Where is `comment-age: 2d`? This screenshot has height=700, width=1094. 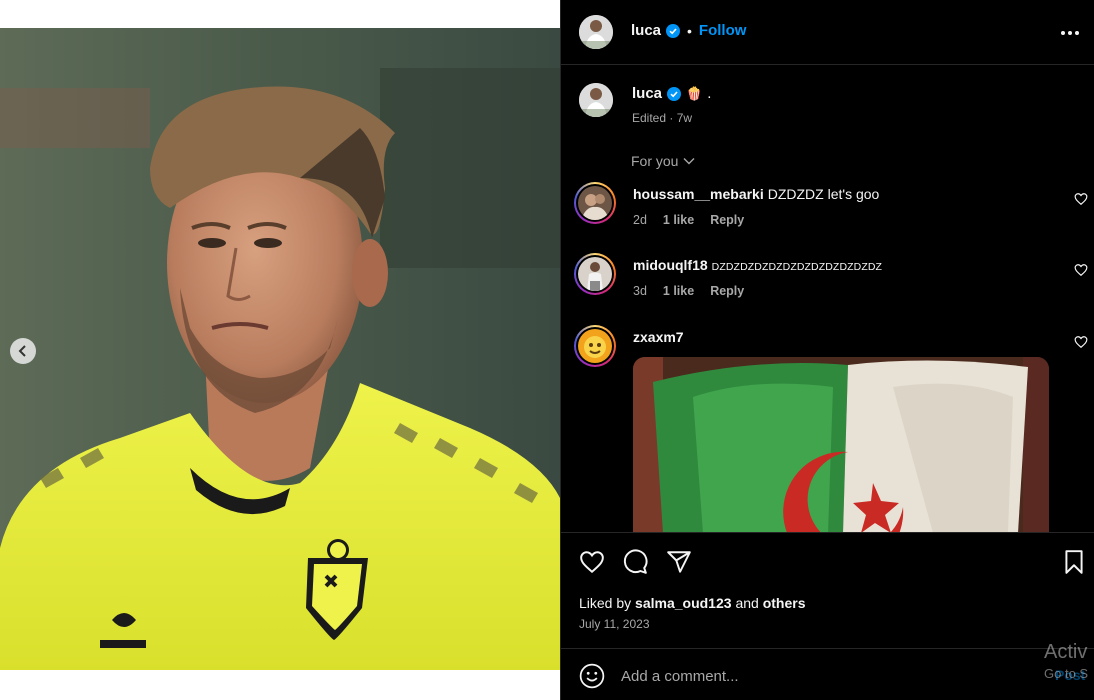 comment-age: 2d is located at coordinates (640, 220).